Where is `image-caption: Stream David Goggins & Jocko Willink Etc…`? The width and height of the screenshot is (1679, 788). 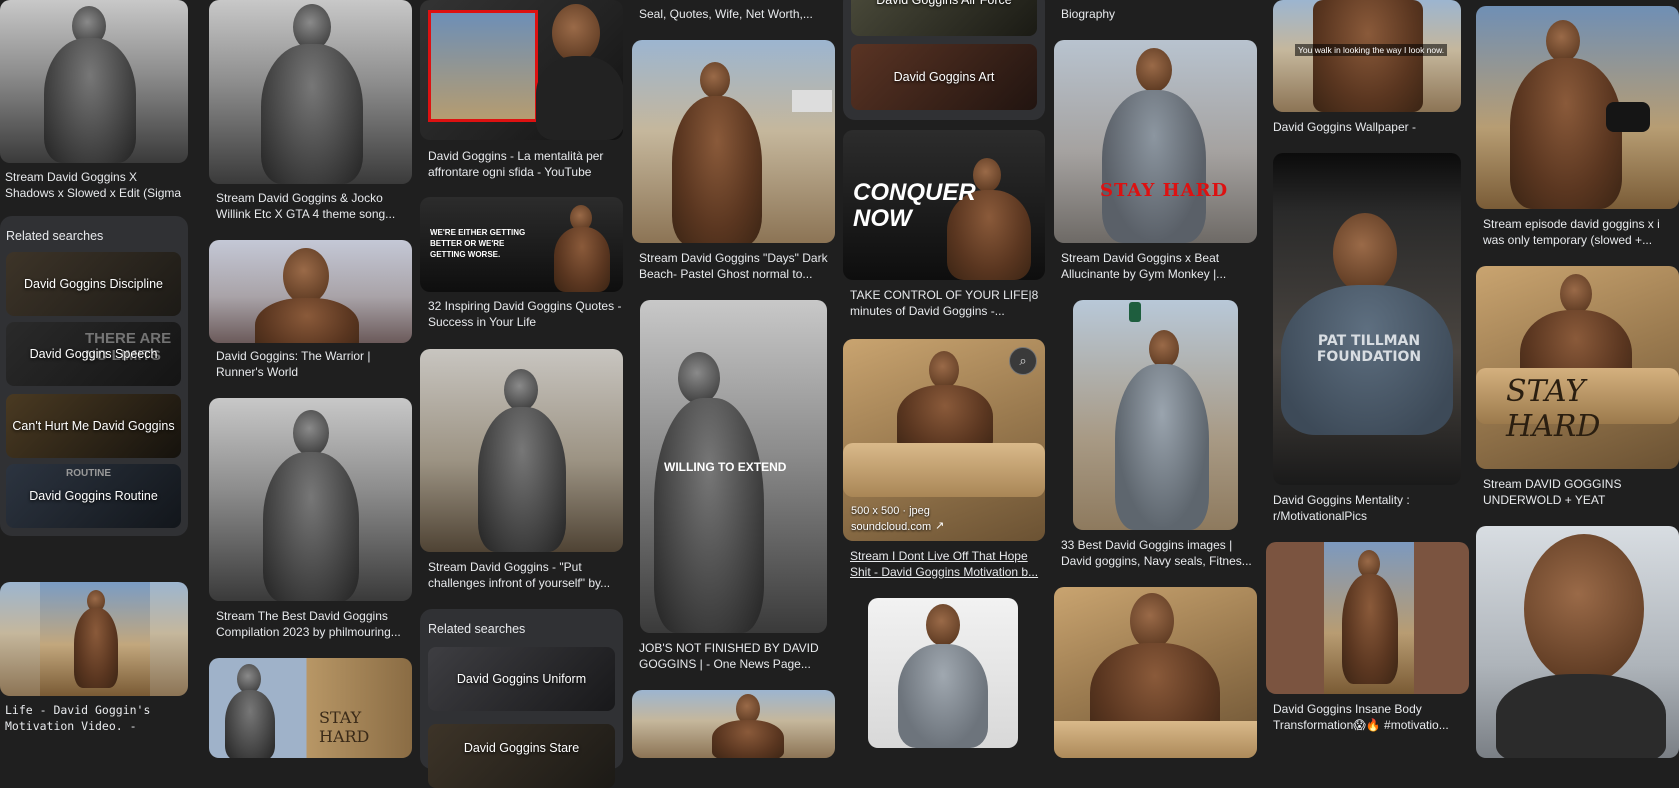
image-caption: Stream David Goggins & Jocko Willink Etc… is located at coordinates (314, 206).